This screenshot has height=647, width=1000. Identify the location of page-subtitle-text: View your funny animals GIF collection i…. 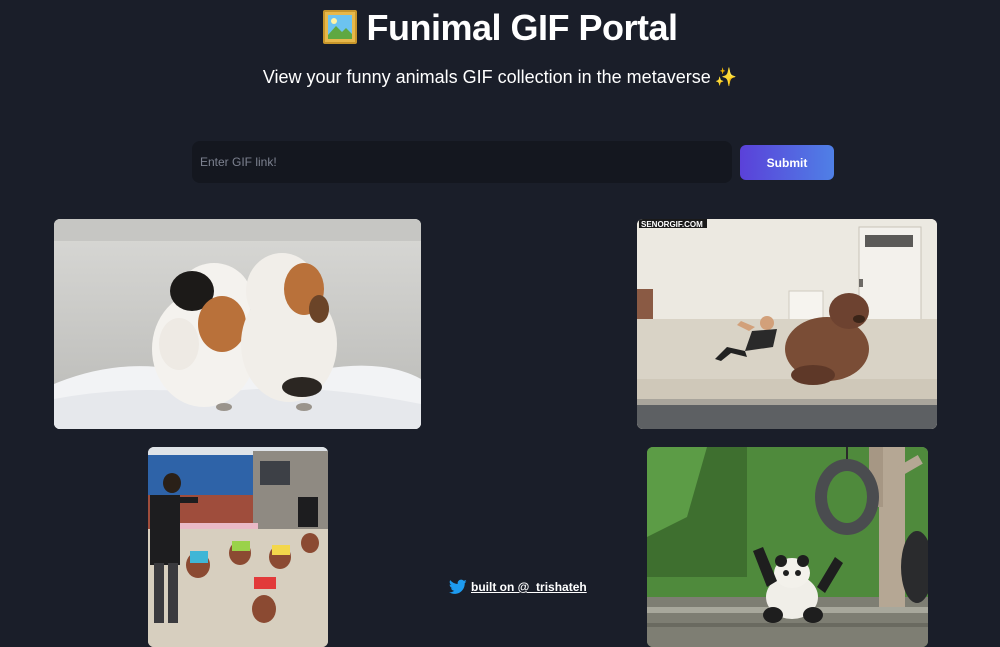
(486, 77).